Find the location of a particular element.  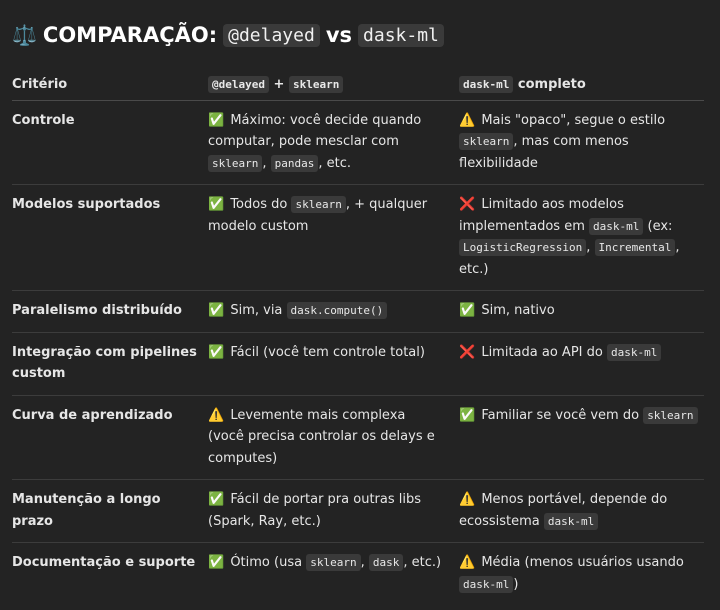

cell-text: Sim, via is located at coordinates (256, 310).